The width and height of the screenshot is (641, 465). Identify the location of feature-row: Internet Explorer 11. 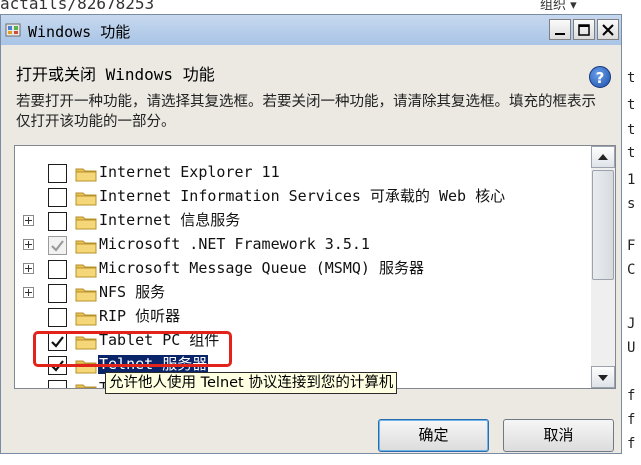
(302, 173).